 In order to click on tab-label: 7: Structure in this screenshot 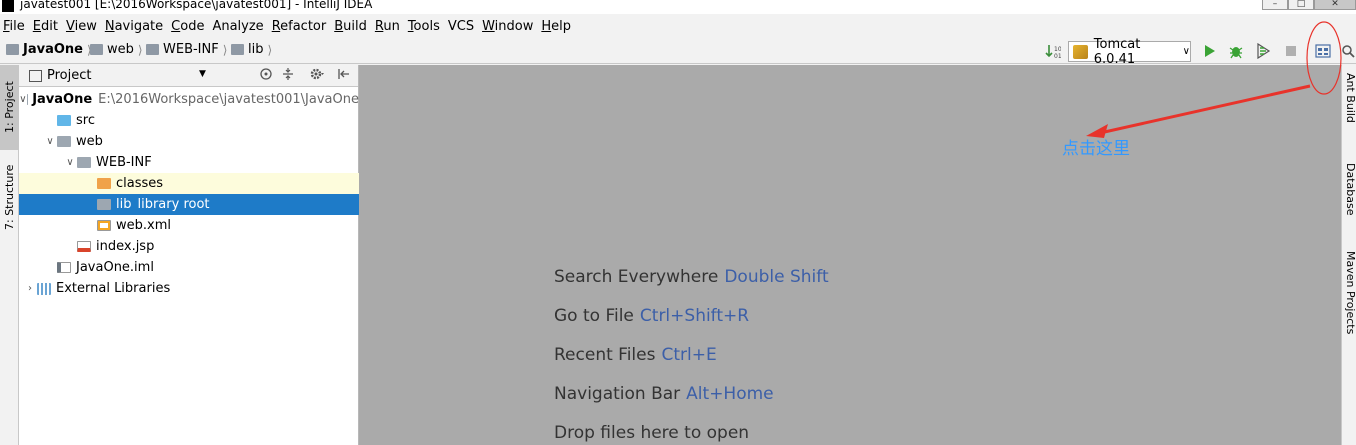, I will do `click(9, 197)`.